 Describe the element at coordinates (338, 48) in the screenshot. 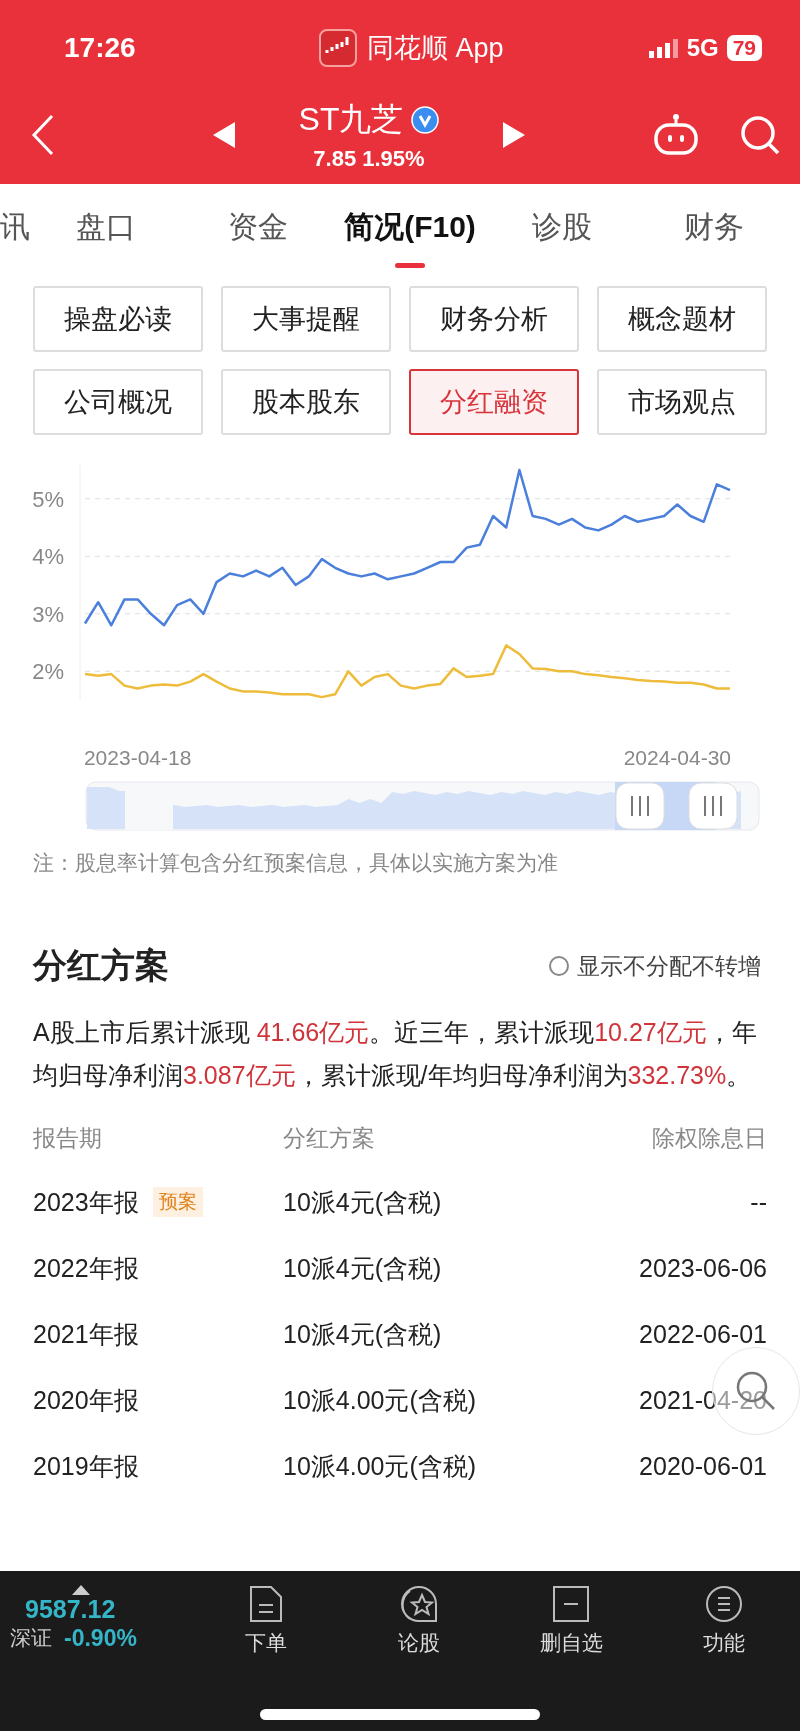

I see `app-icon` at that location.